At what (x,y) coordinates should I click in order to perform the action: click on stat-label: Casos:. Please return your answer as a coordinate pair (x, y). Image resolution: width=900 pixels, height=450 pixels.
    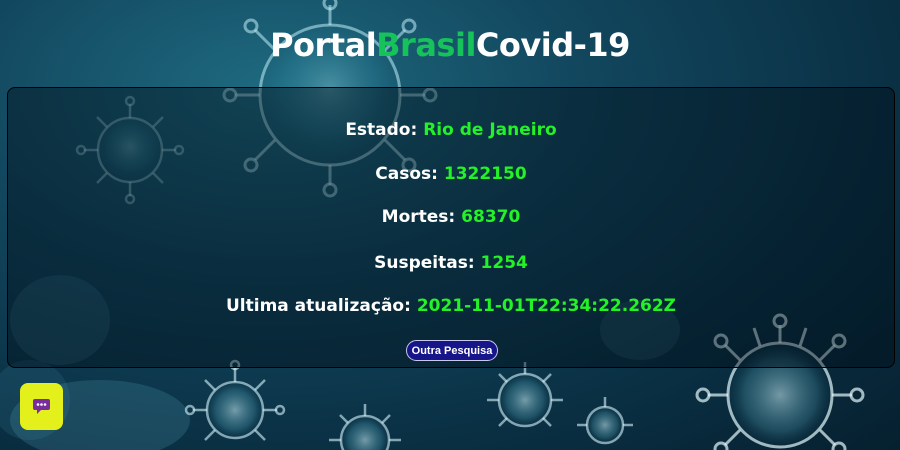
    Looking at the image, I should click on (406, 174).